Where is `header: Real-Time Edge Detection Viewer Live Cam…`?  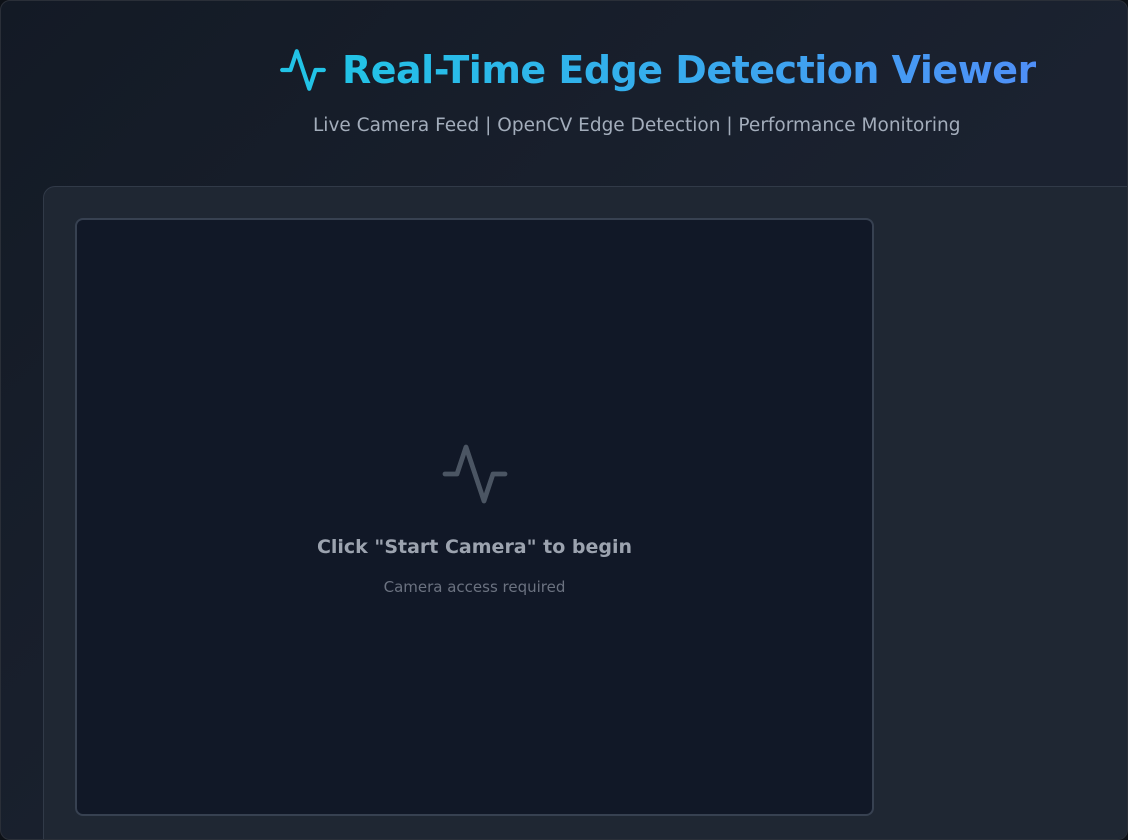 header: Real-Time Edge Detection Viewer Live Cam… is located at coordinates (564, 99).